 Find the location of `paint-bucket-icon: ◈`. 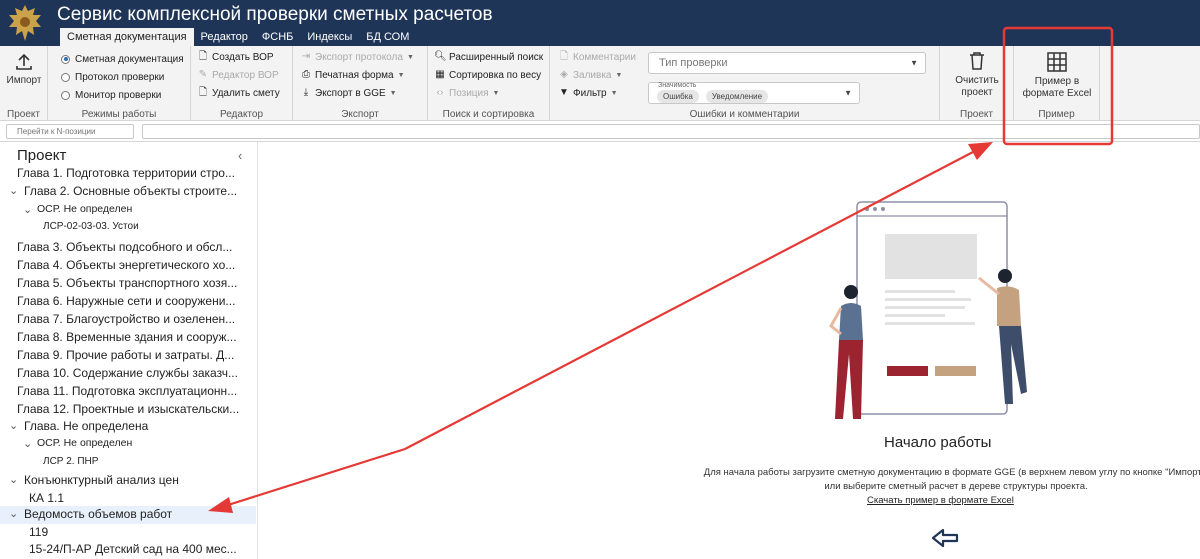

paint-bucket-icon: ◈ is located at coordinates (564, 74).